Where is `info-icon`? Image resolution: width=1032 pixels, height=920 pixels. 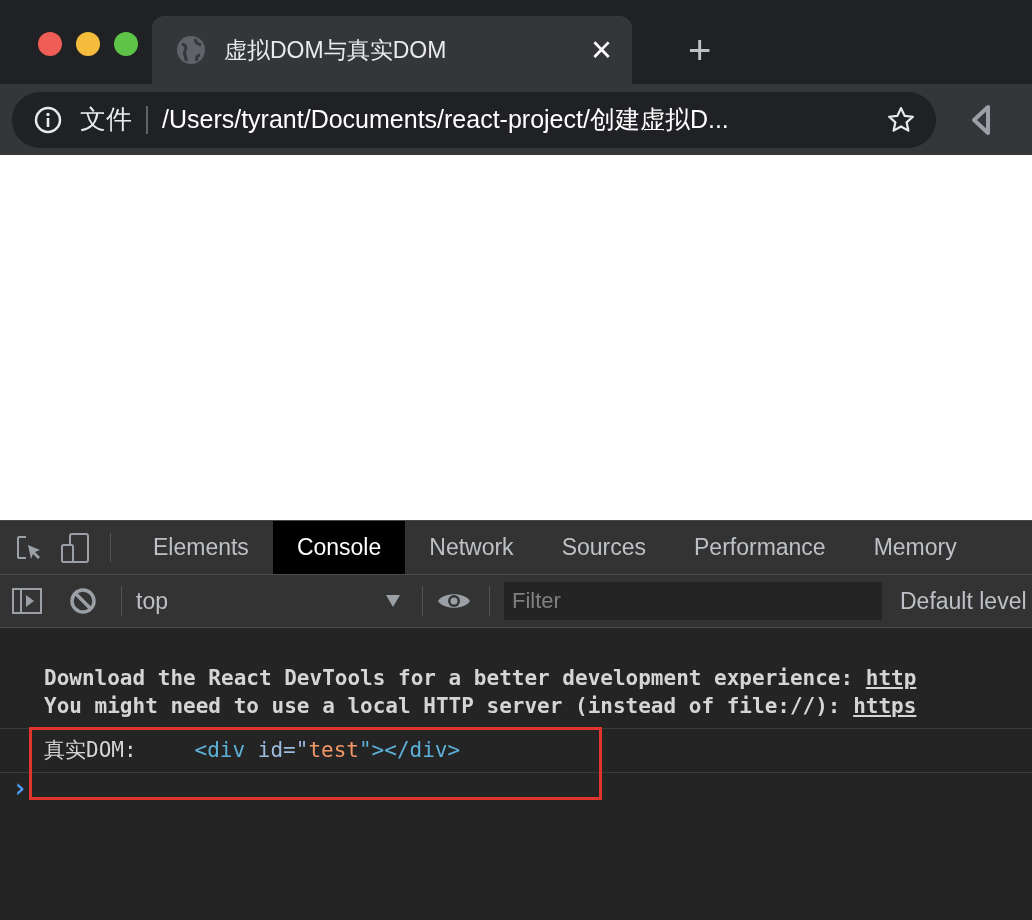 info-icon is located at coordinates (48, 119).